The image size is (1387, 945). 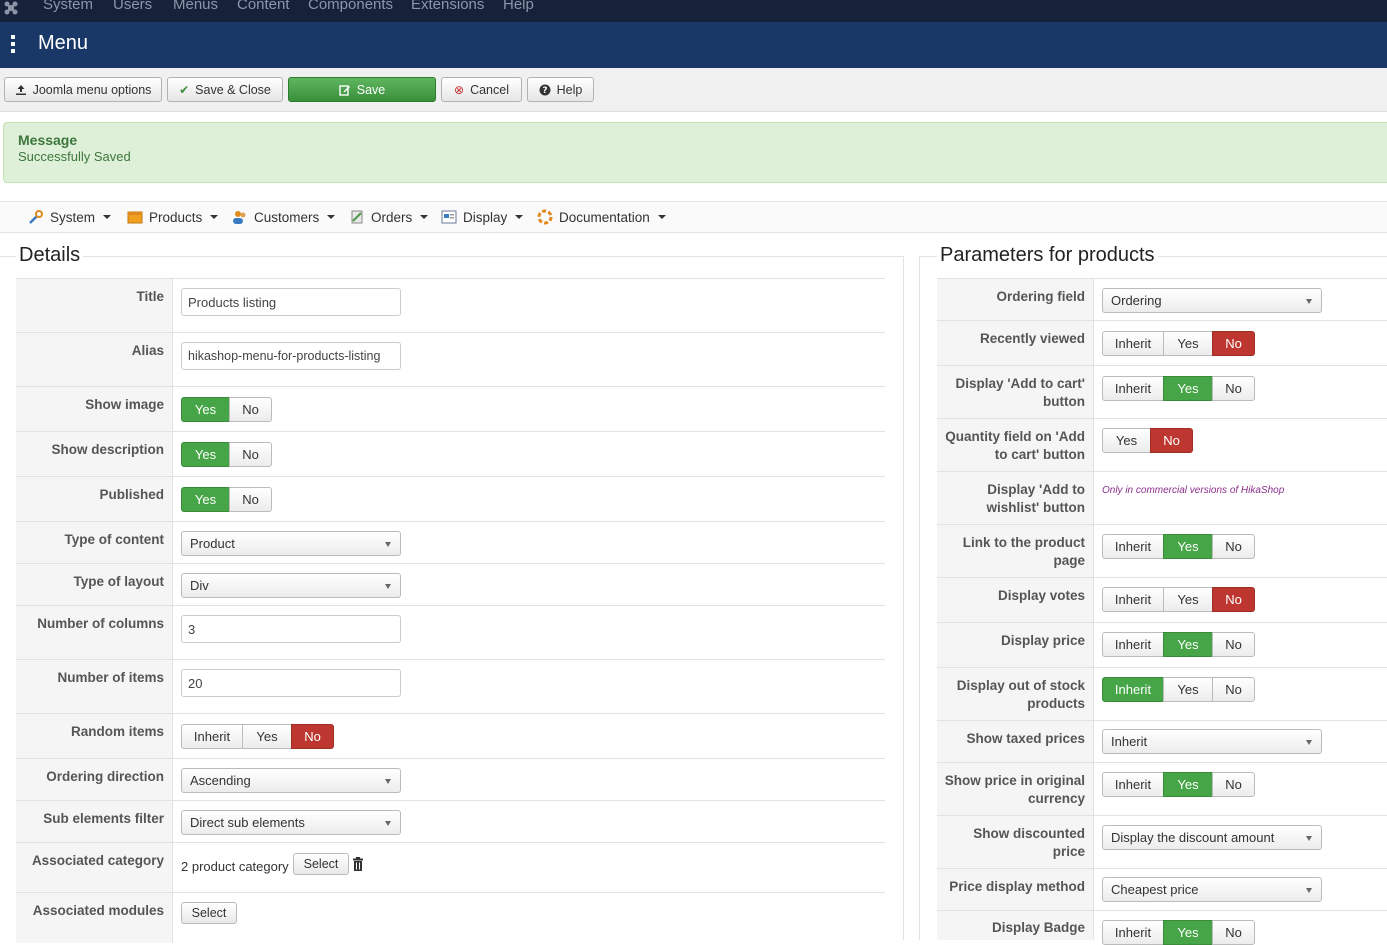 What do you see at coordinates (1188, 546) in the screenshot?
I see `link-product-yes: Yes` at bounding box center [1188, 546].